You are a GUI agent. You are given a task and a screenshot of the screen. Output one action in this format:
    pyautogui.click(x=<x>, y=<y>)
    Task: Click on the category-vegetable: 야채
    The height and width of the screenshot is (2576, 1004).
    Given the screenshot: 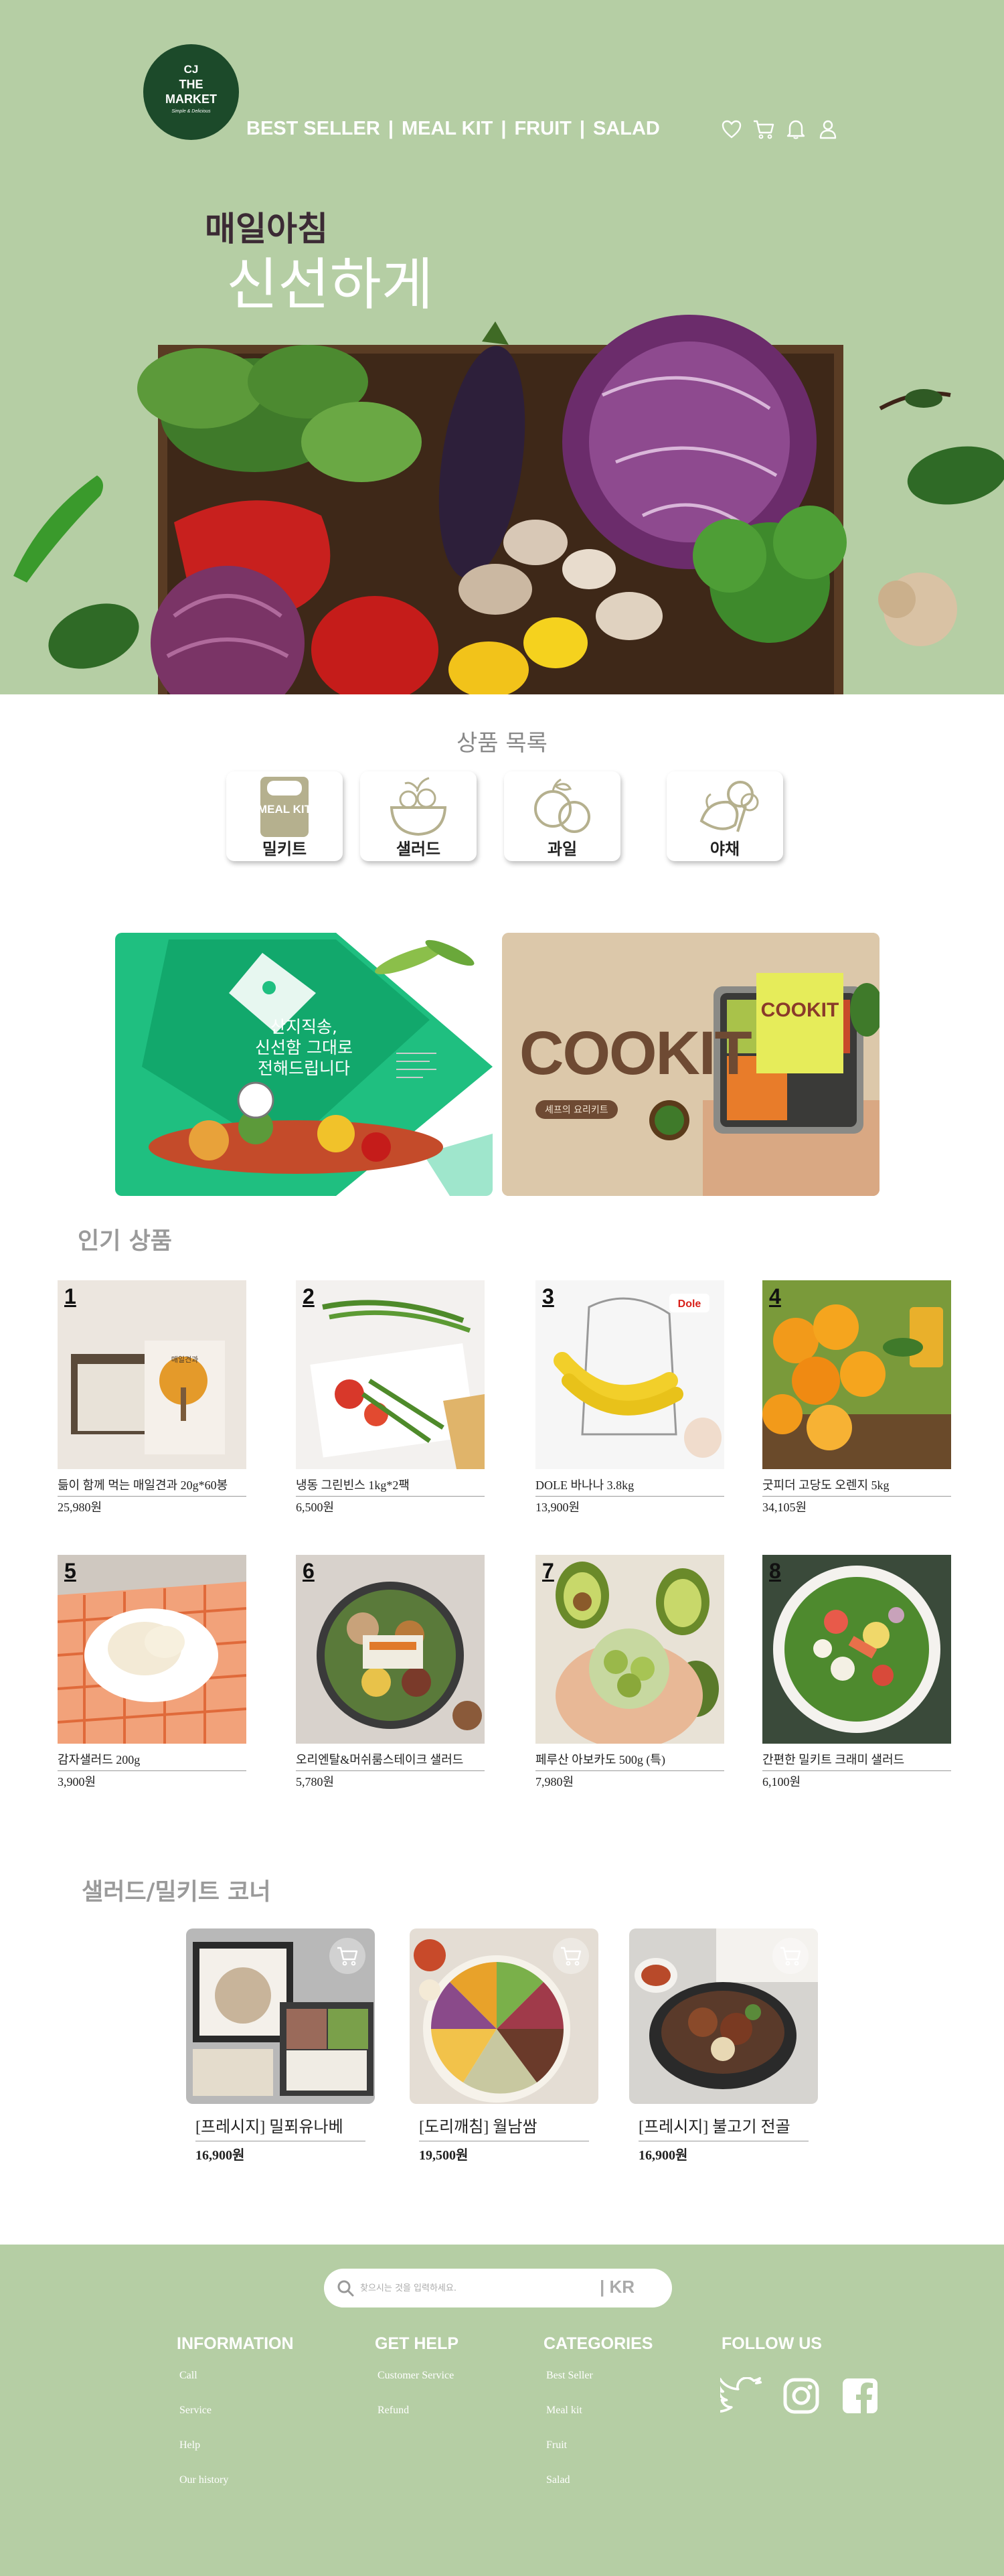 What is the action you would take?
    pyautogui.click(x=725, y=816)
    